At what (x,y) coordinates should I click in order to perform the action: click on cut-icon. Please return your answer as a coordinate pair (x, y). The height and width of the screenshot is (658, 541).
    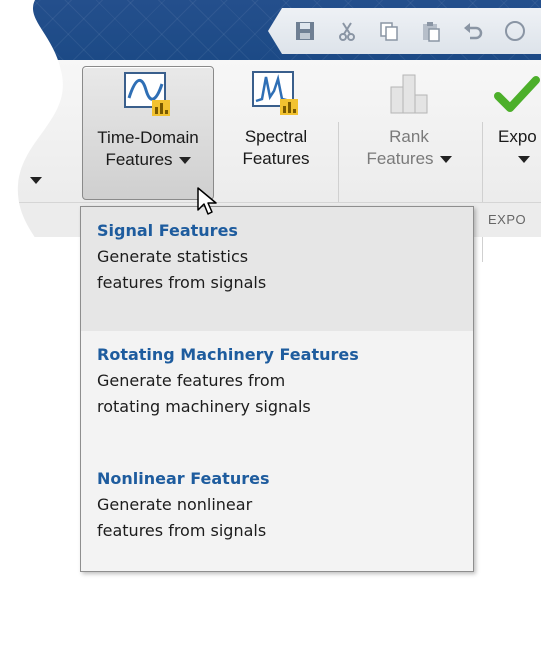
    Looking at the image, I should click on (347, 31).